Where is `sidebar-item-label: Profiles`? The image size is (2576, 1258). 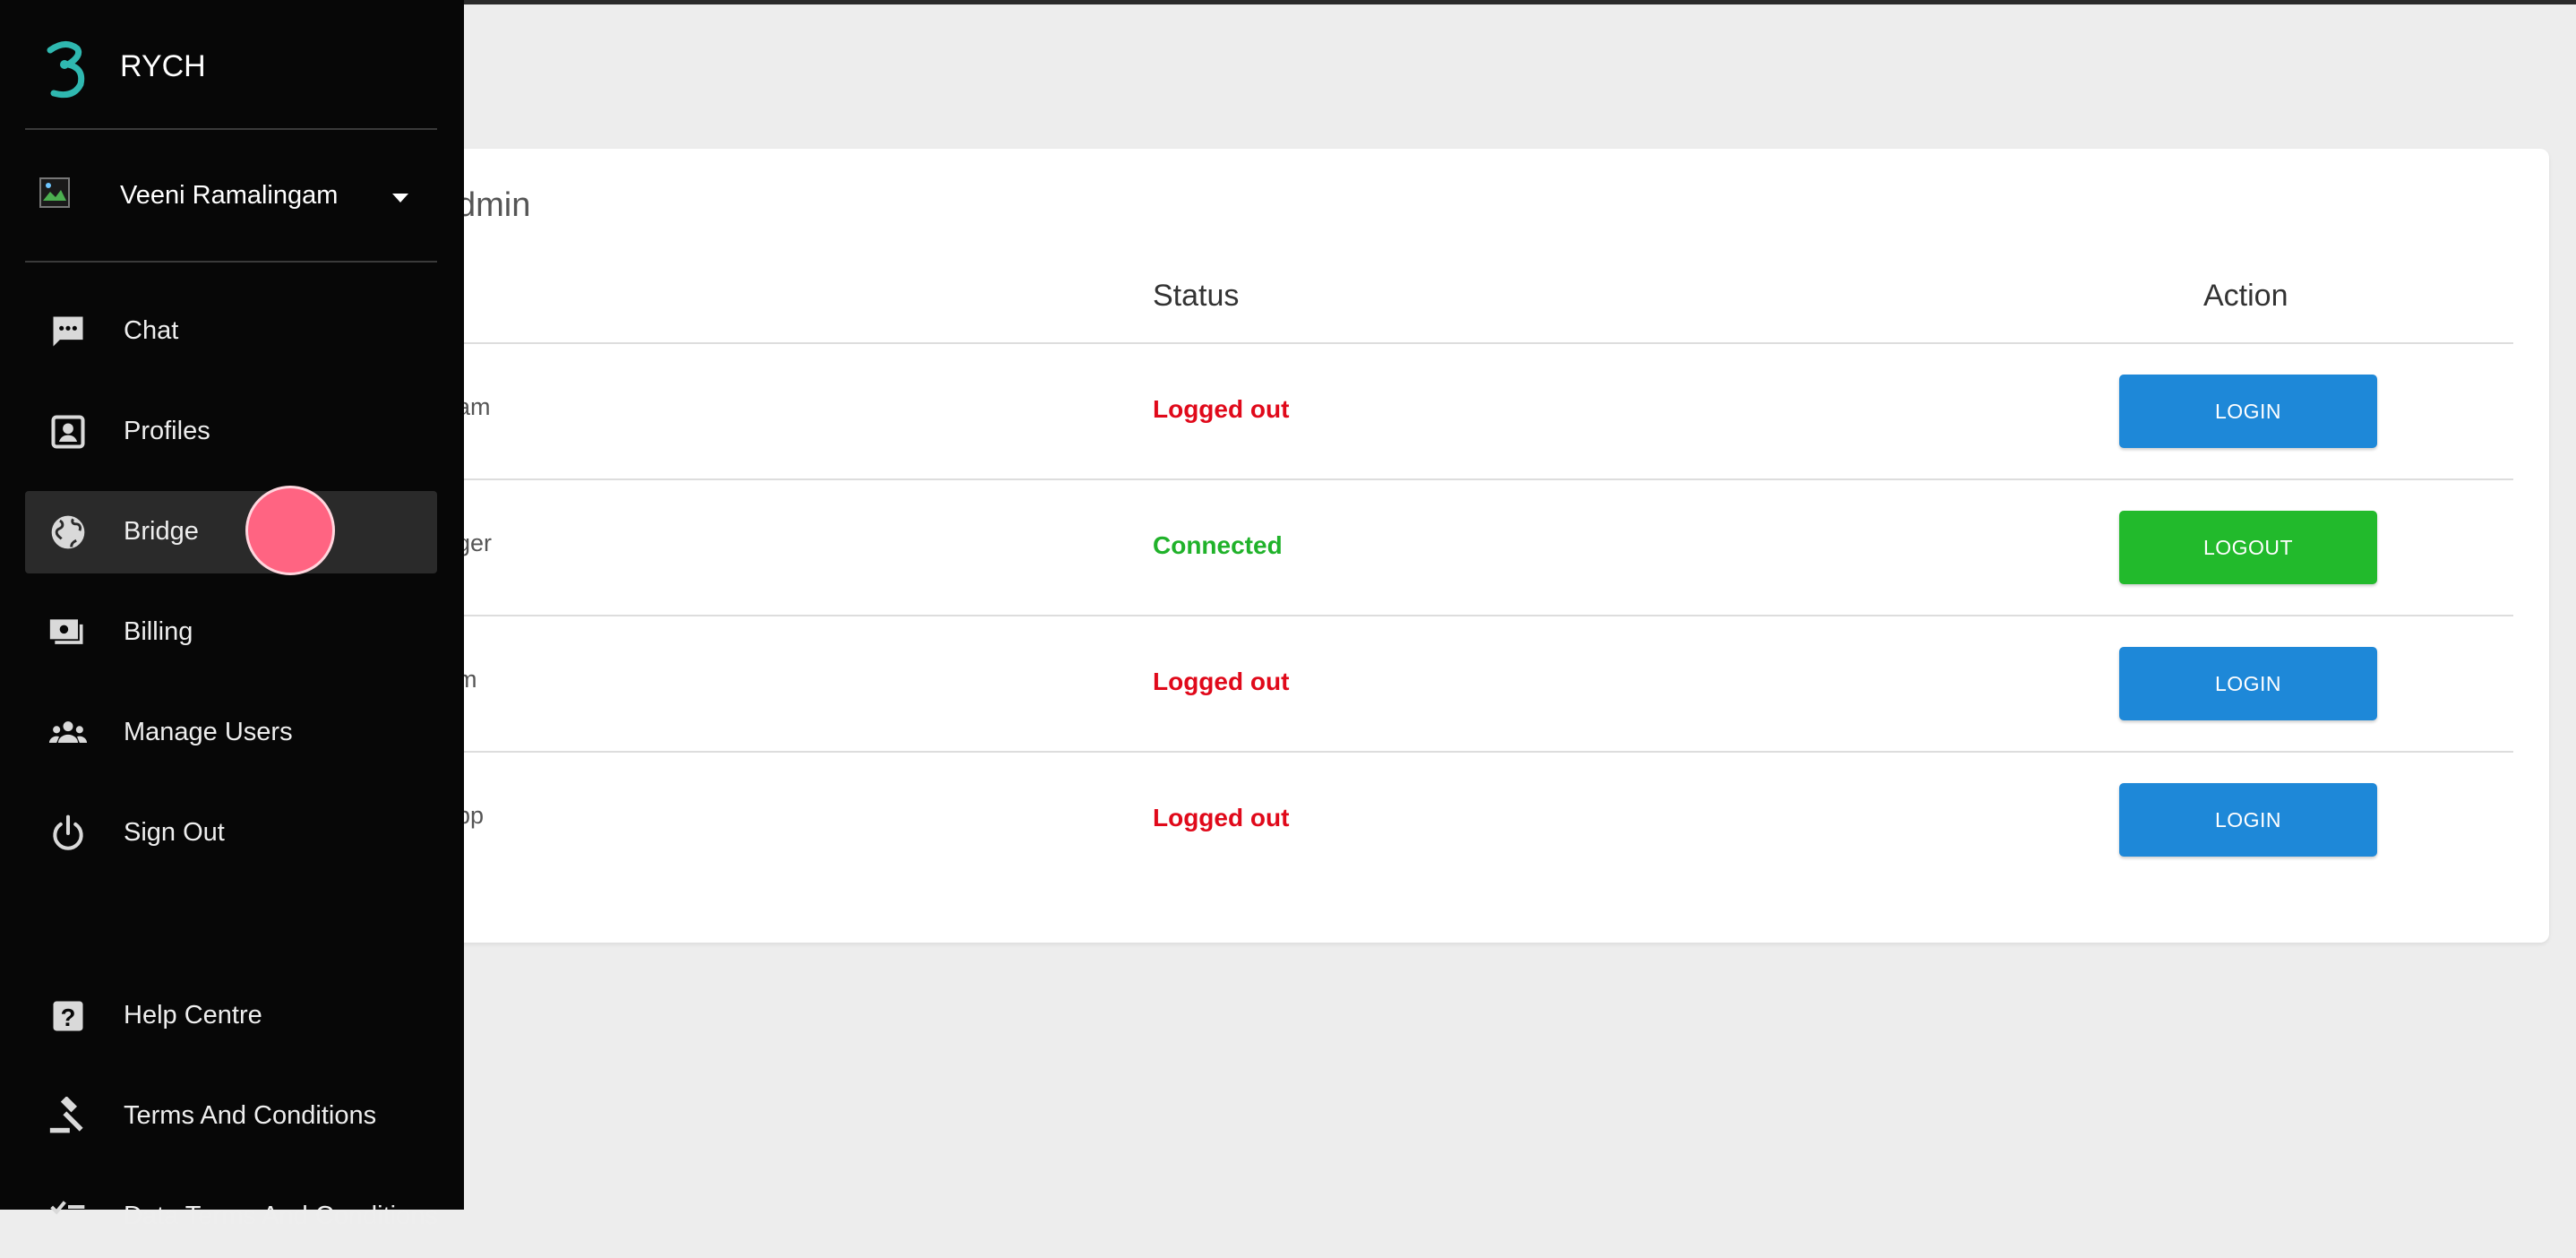
sidebar-item-label: Profiles is located at coordinates (167, 431).